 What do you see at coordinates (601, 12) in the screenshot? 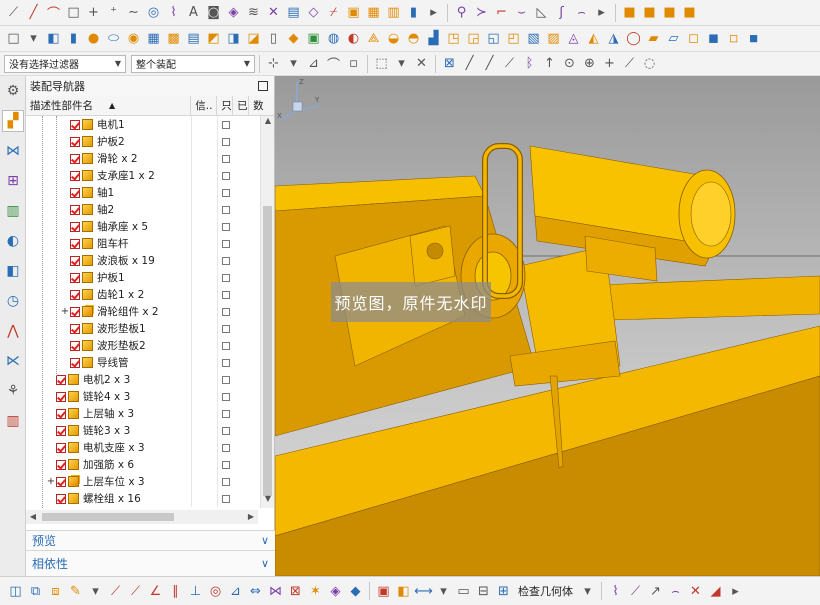
I see `more-2-icon: ▸` at bounding box center [601, 12].